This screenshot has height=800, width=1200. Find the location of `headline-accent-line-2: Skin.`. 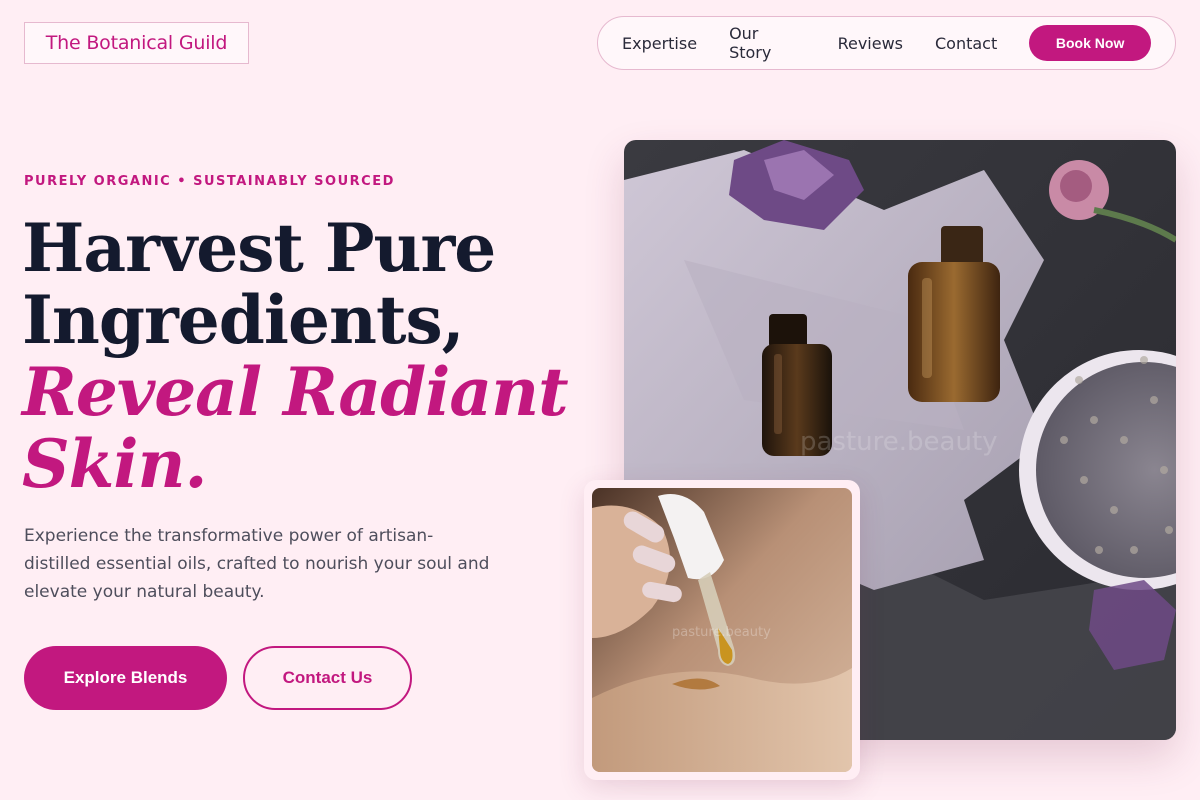

headline-accent-line-2: Skin. is located at coordinates (114, 464).